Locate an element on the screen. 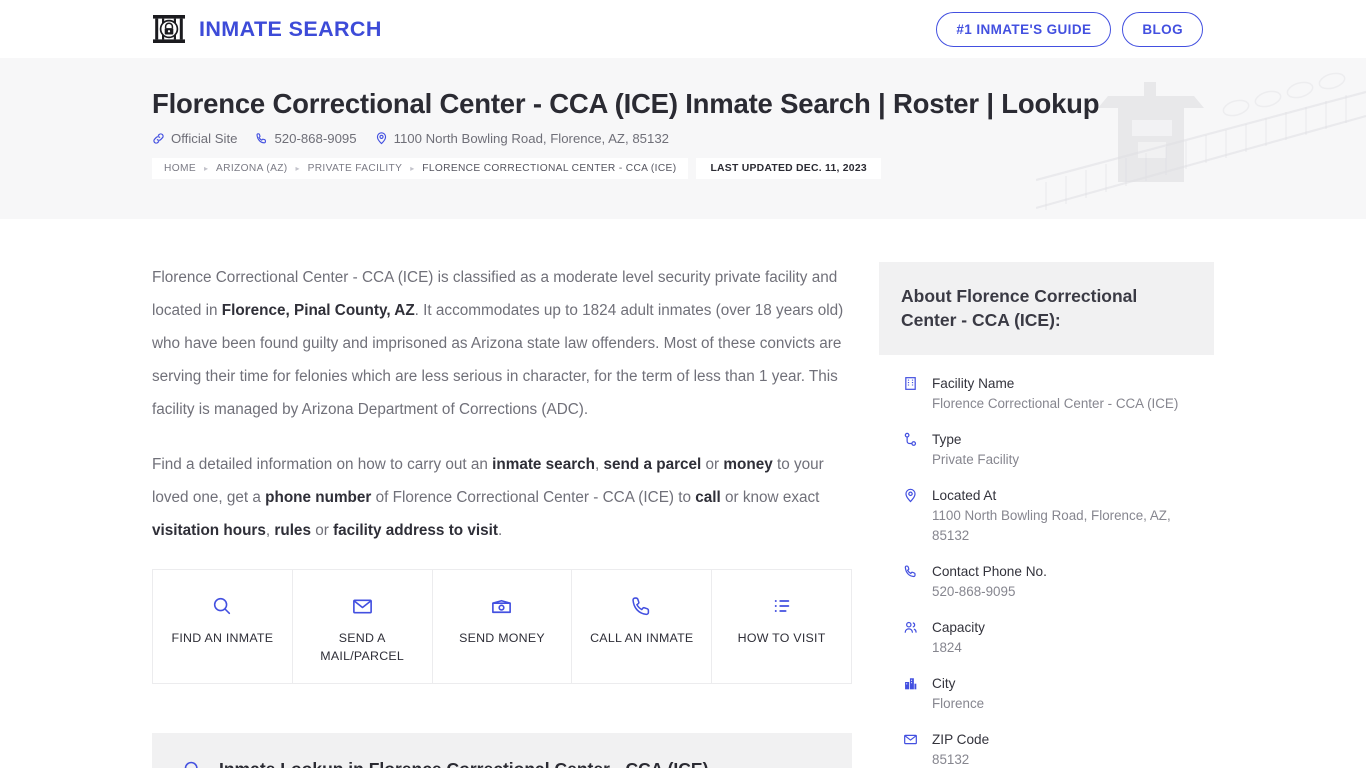  fact-label: City is located at coordinates (944, 683).